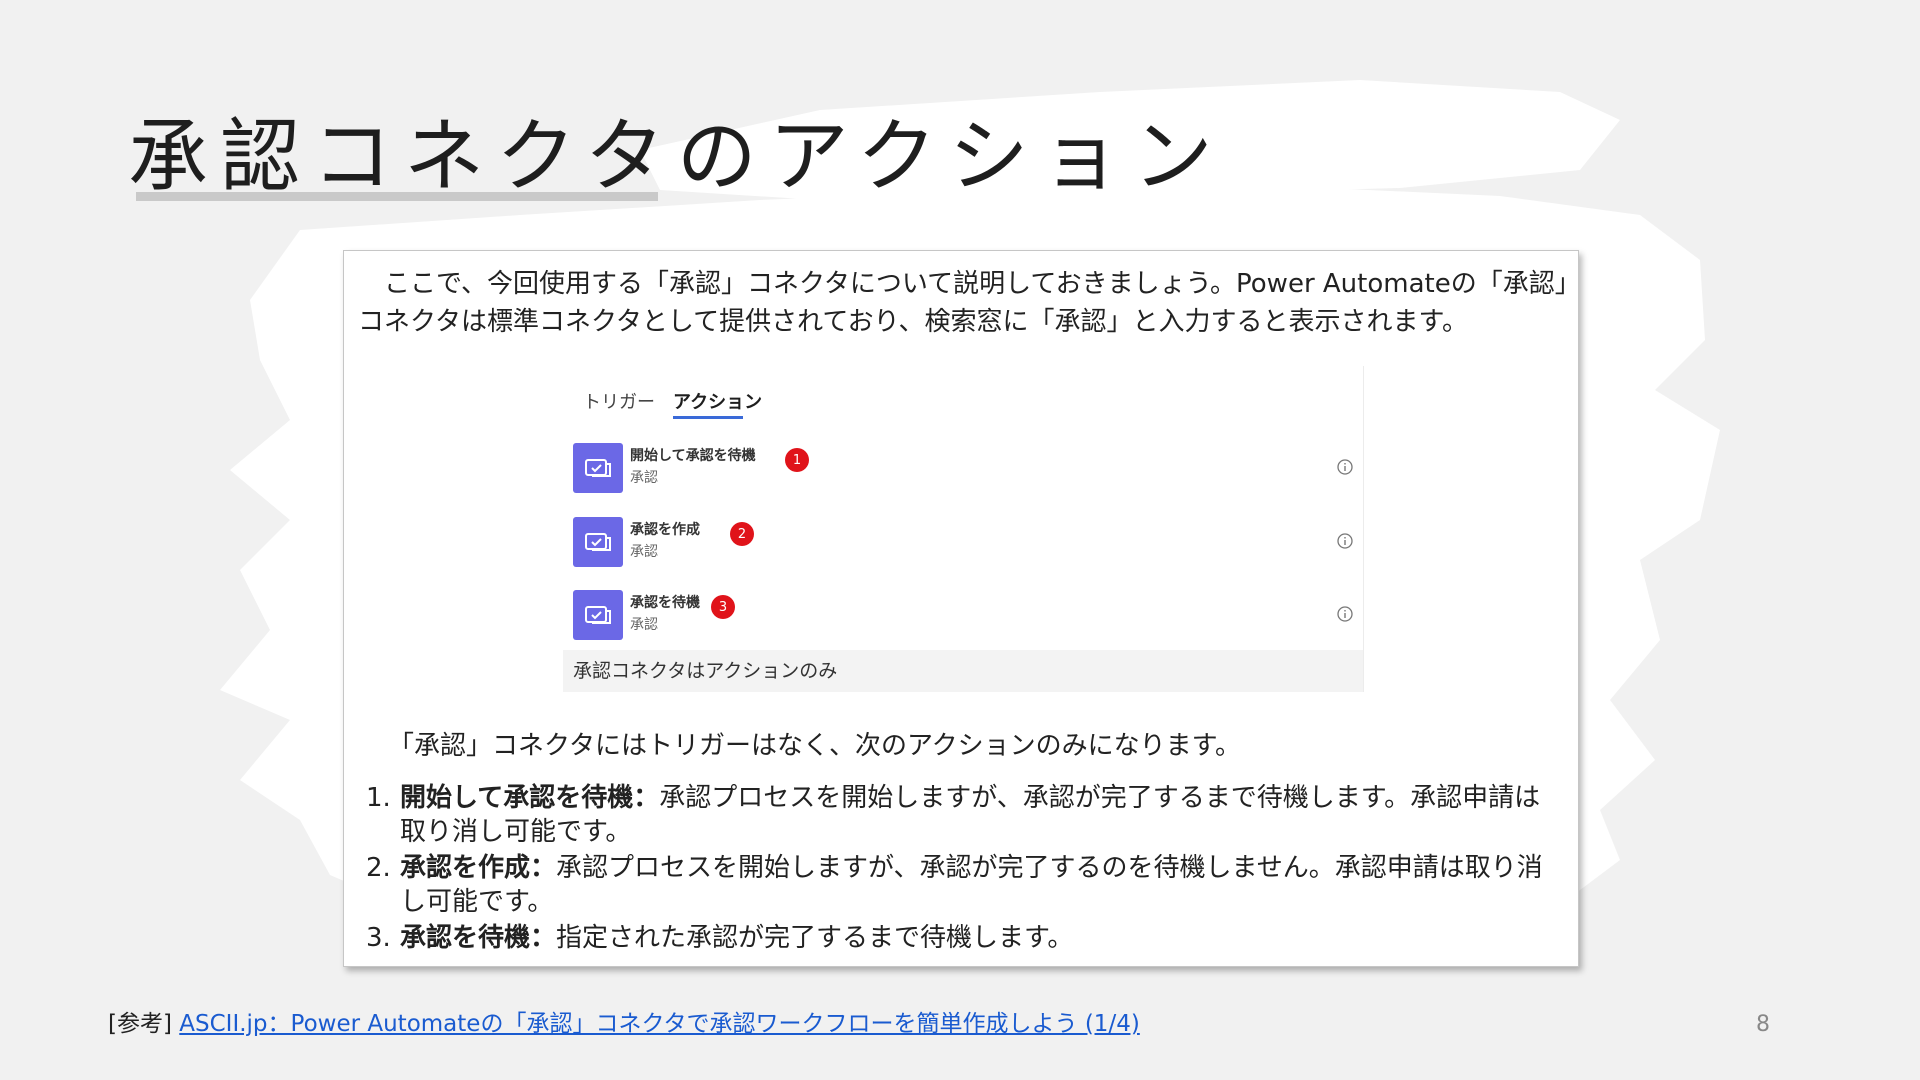 Image resolution: width=1920 pixels, height=1080 pixels. What do you see at coordinates (478, 868) in the screenshot?
I see `list-term: 承認を作成：` at bounding box center [478, 868].